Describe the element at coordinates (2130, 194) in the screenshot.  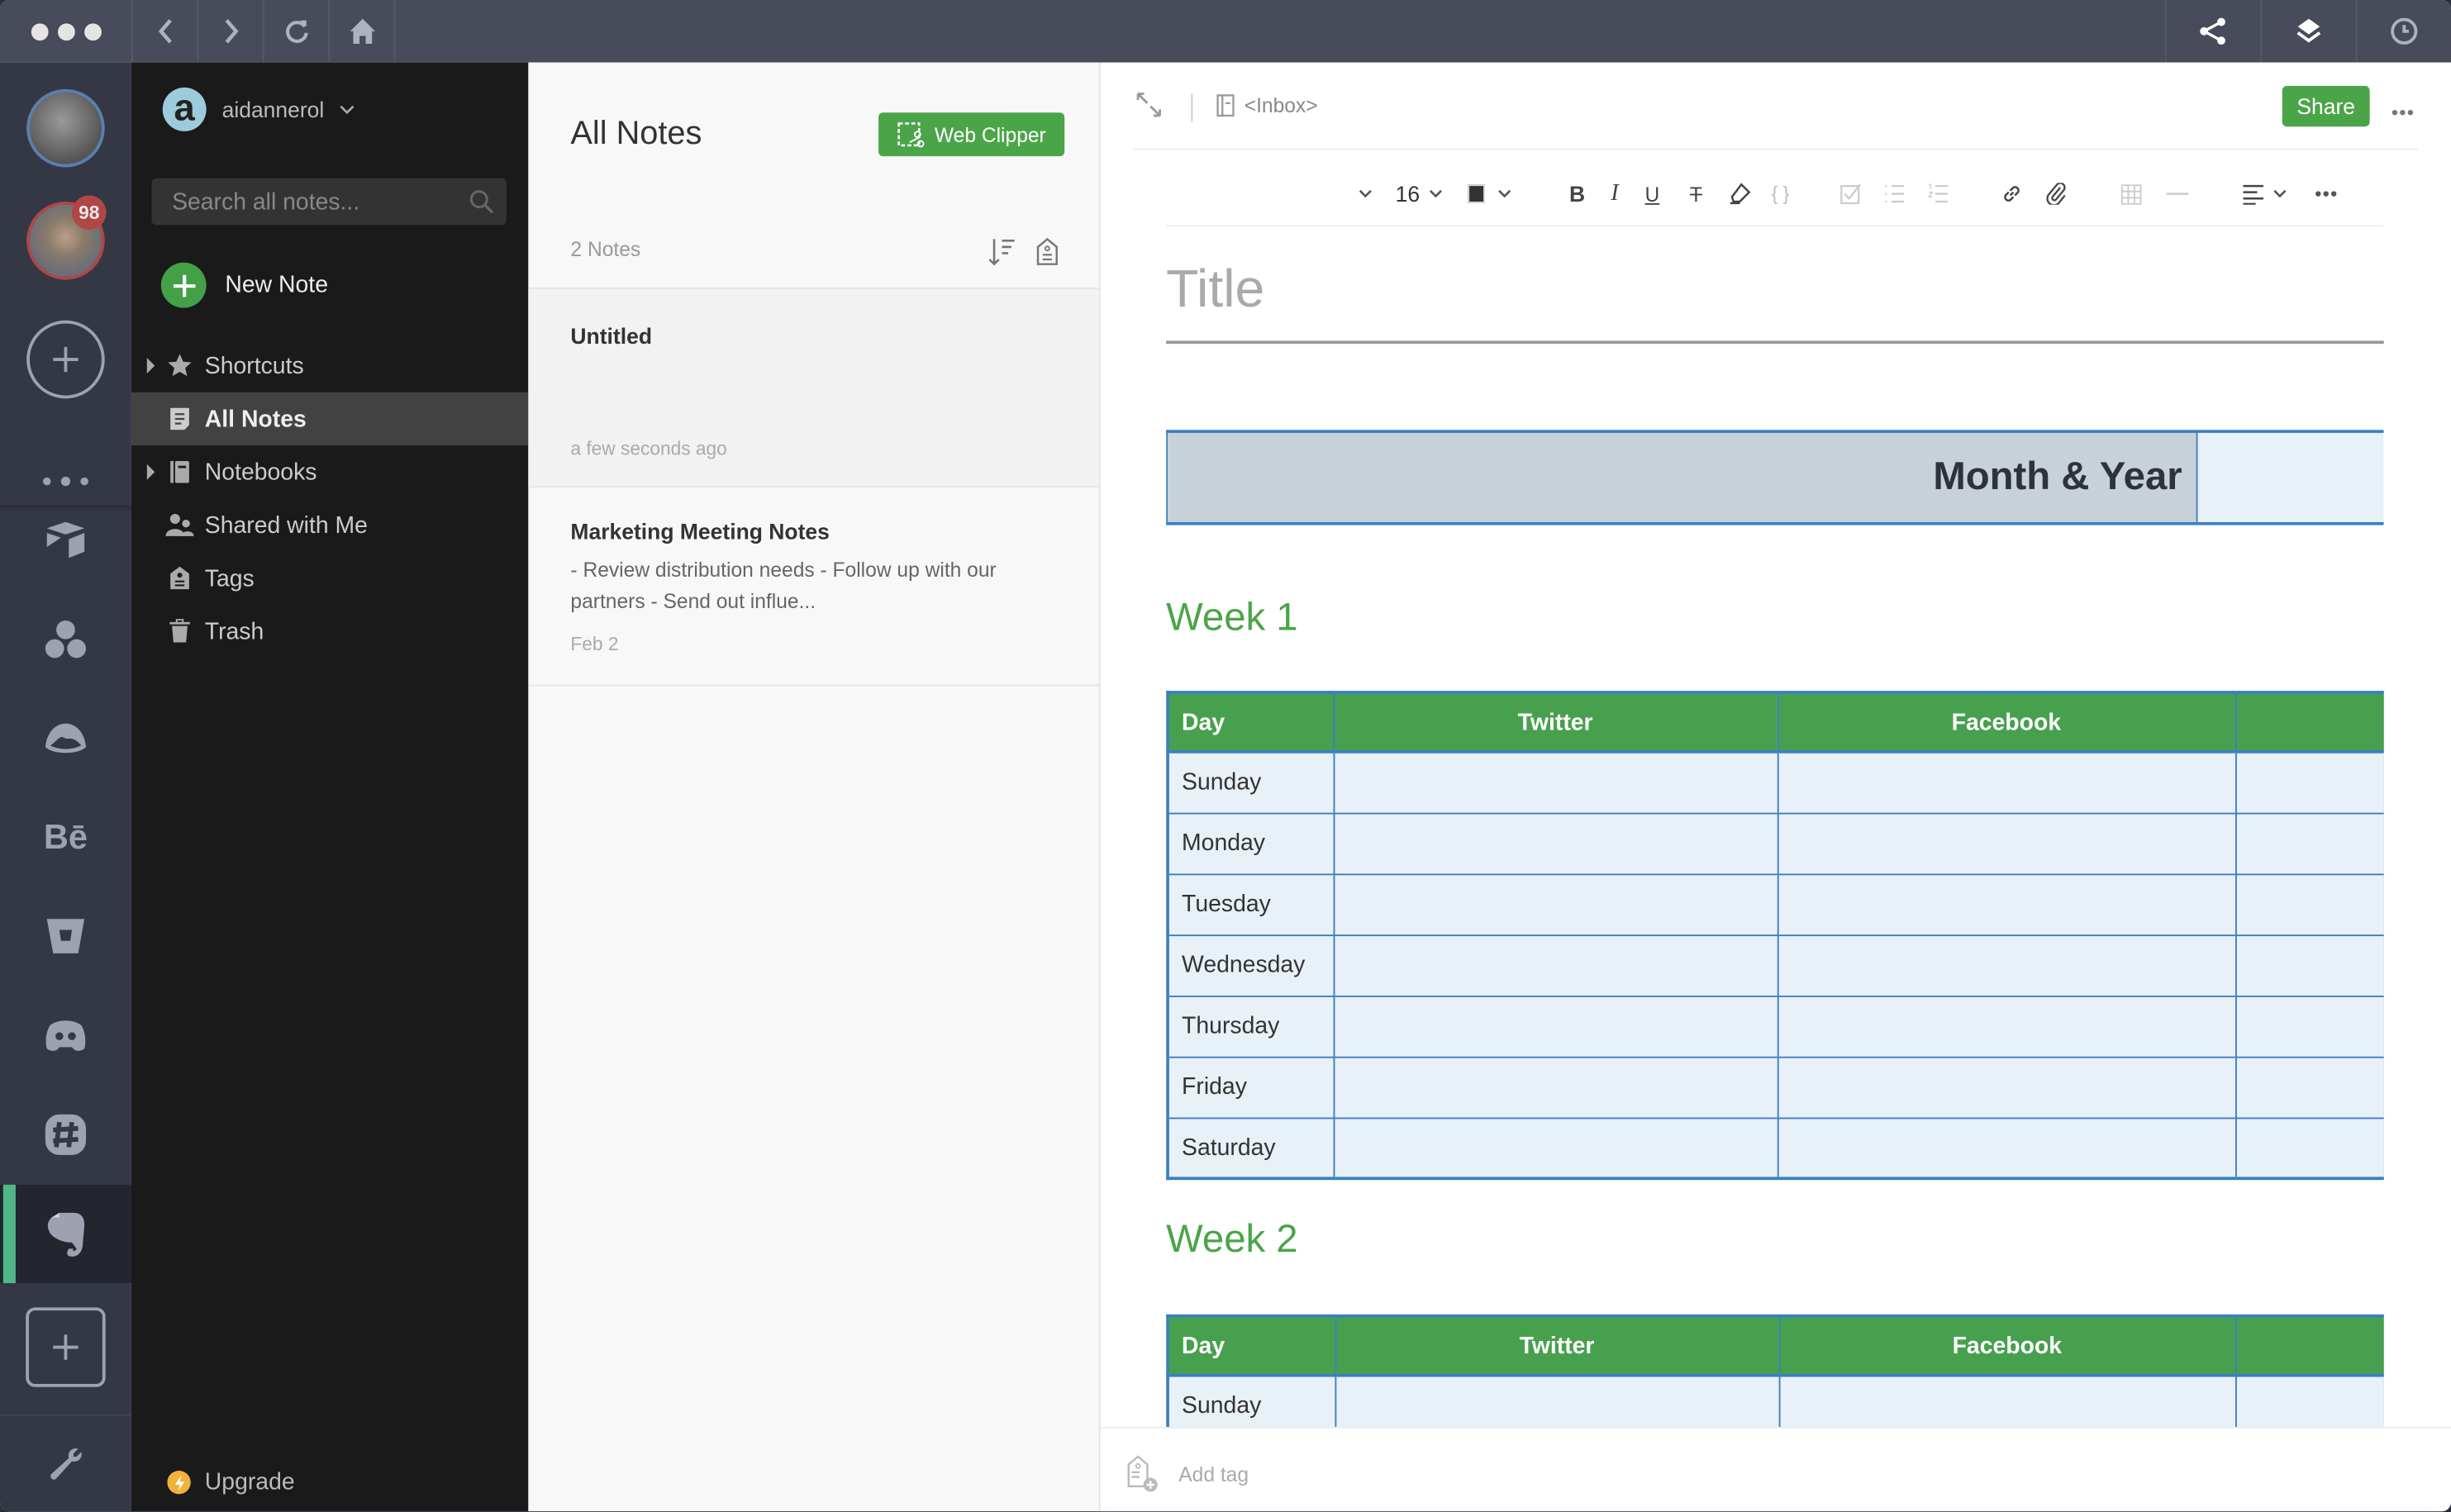
I see `table-button` at that location.